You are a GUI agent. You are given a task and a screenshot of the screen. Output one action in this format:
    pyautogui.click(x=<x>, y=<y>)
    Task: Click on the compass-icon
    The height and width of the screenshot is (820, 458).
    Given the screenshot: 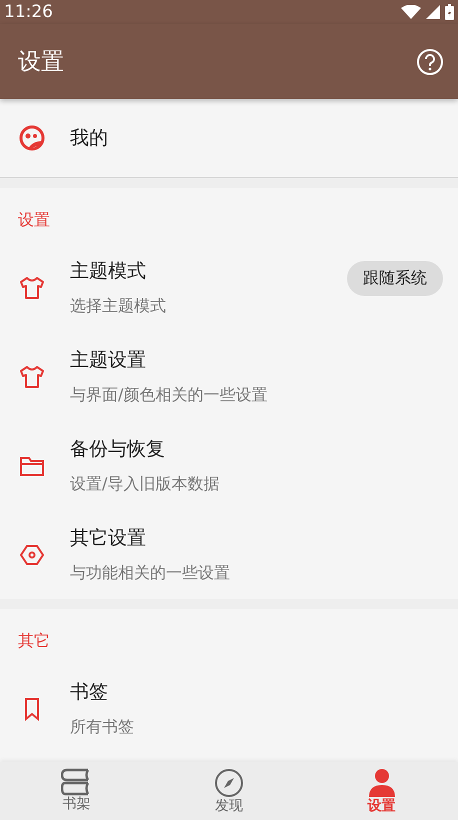 What is the action you would take?
    pyautogui.click(x=229, y=783)
    